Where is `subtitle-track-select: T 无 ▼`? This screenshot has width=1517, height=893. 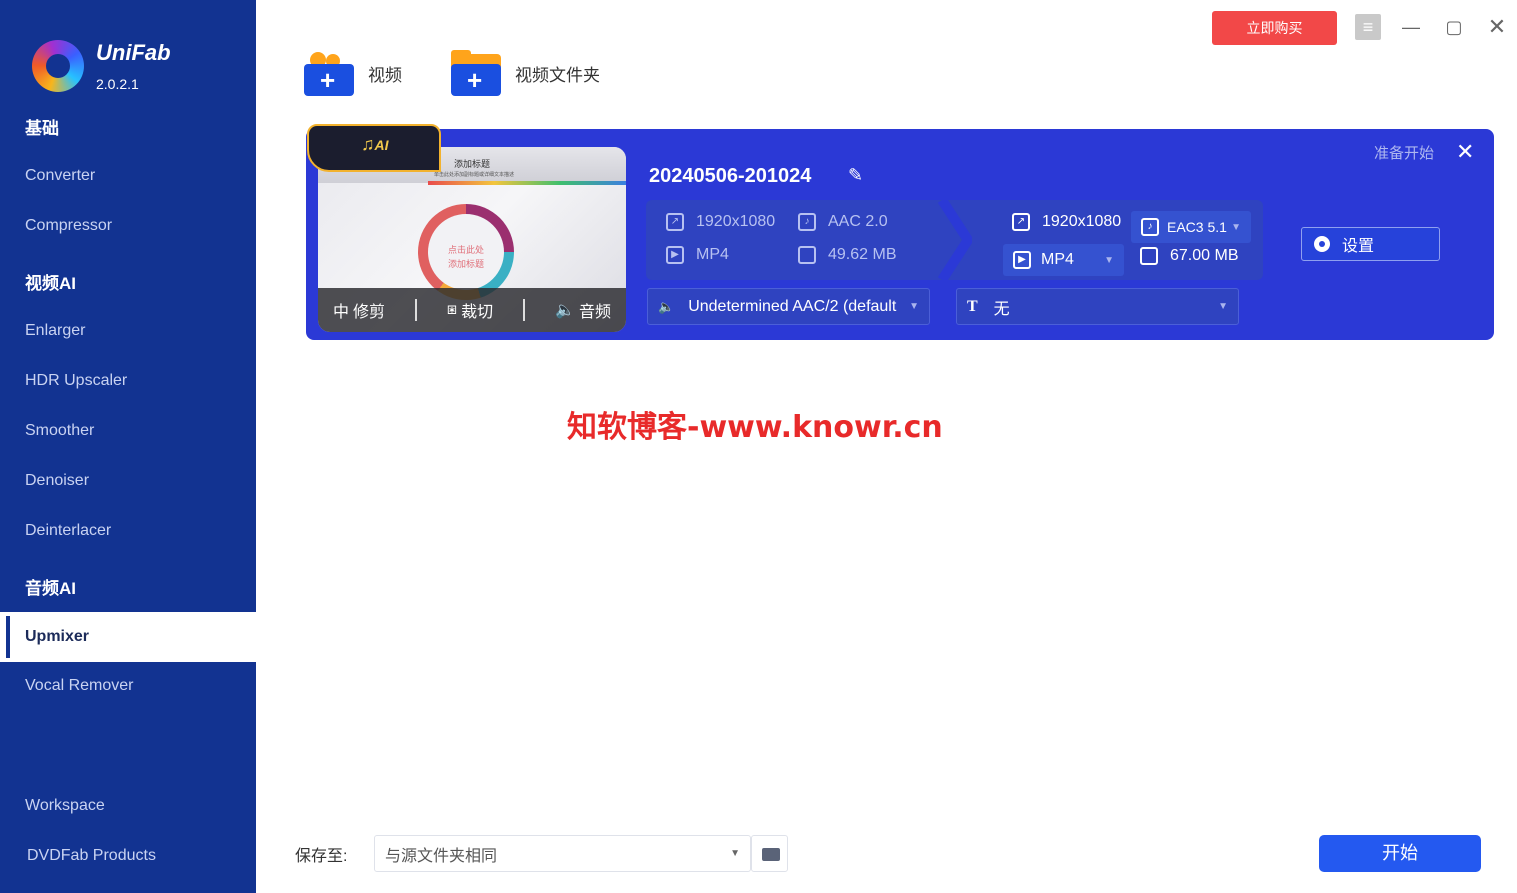
subtitle-track-select: T 无 ▼ is located at coordinates (1097, 306).